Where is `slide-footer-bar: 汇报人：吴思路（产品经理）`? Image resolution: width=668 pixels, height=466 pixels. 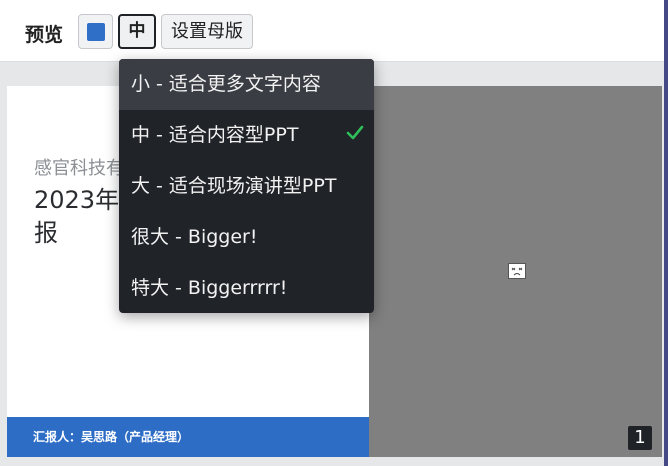
slide-footer-bar: 汇报人：吴思路（产品经理） is located at coordinates (188, 437).